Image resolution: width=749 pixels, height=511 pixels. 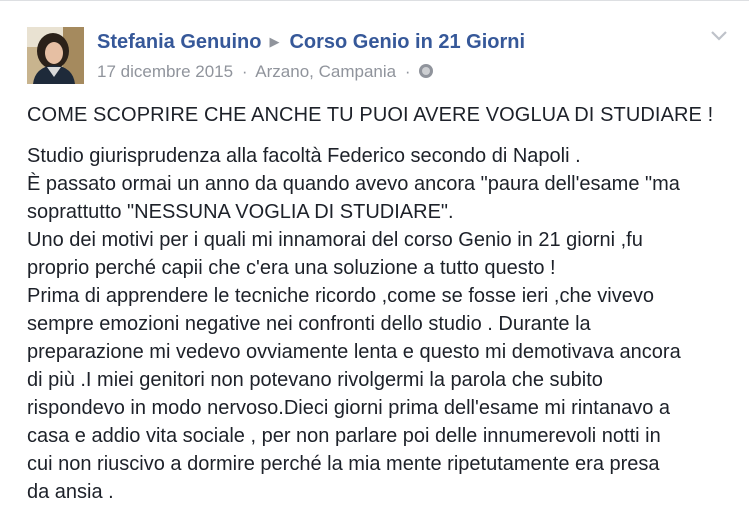 I want to click on group-name-link: Corso Genio in 21 Giorni, so click(x=407, y=42).